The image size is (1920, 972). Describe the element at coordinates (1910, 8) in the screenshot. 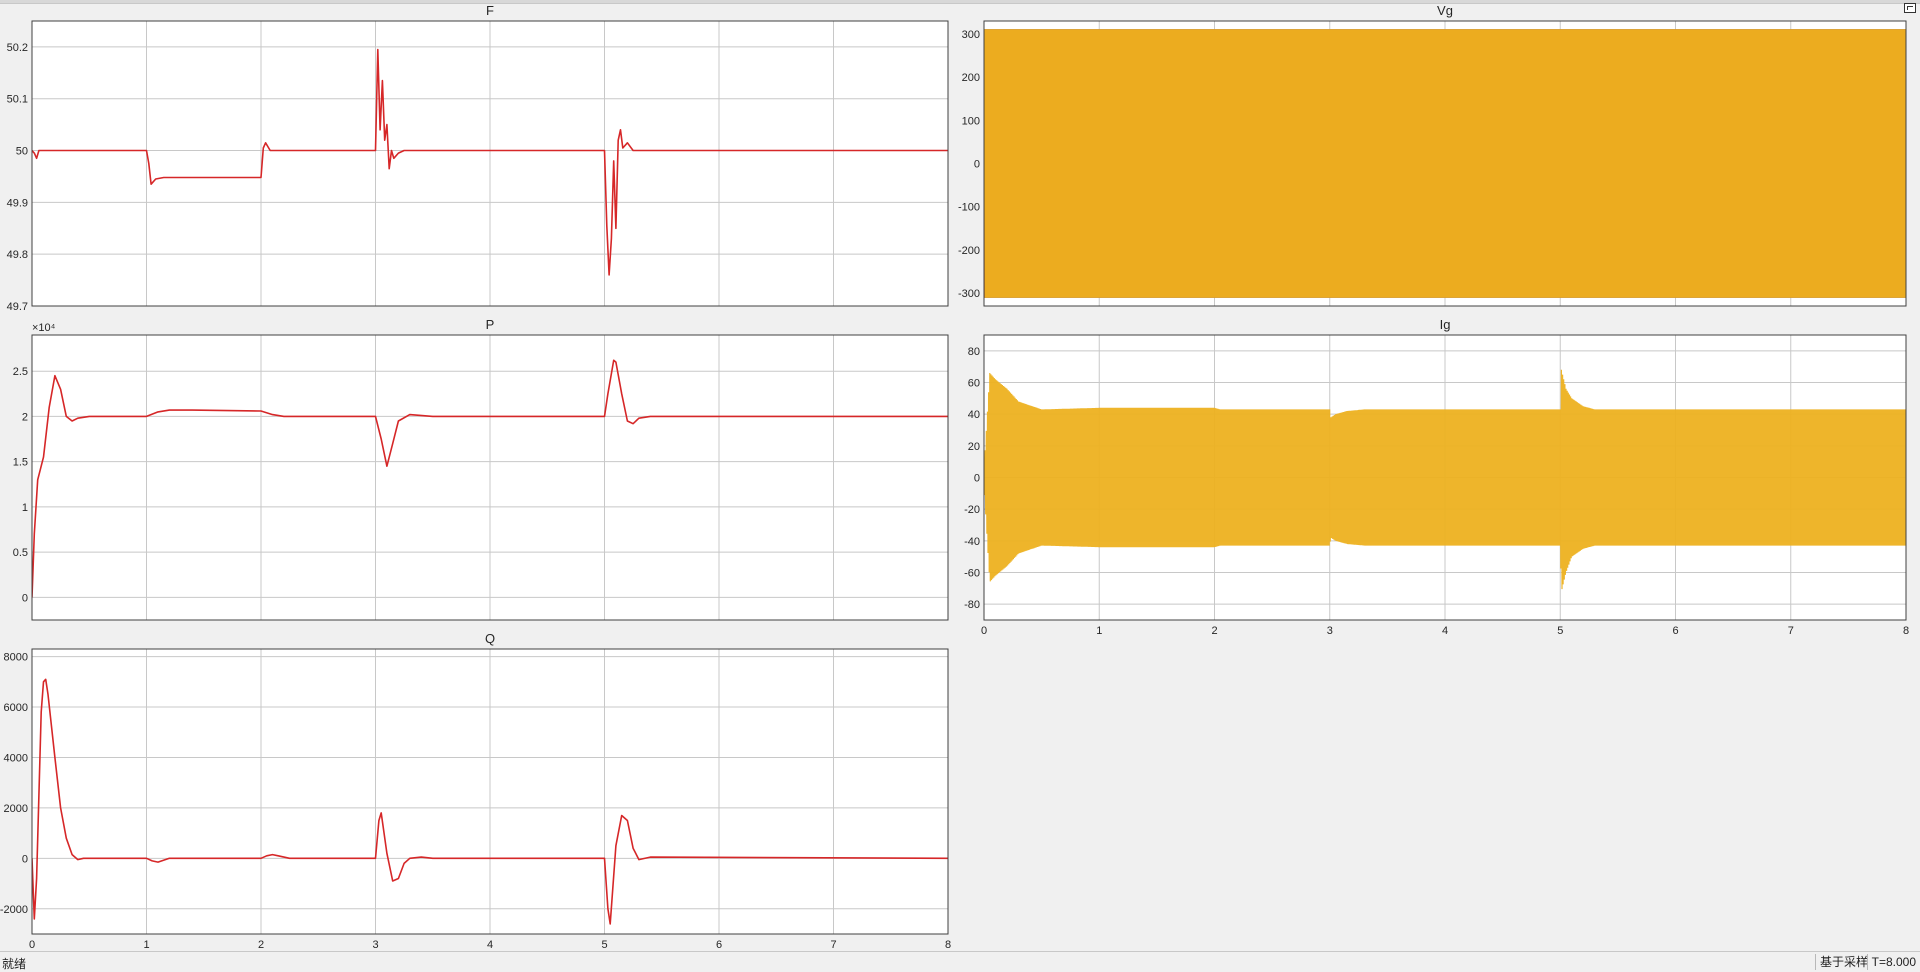

I see `undock-icon` at that location.